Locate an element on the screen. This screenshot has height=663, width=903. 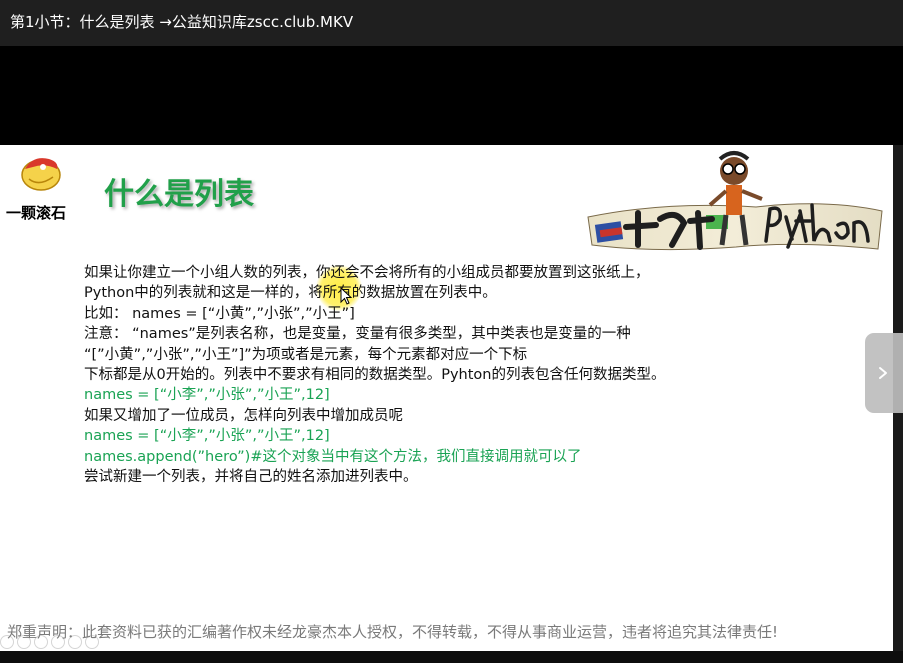
body-line: 尝试新建一个列表，并将自己的姓名添加进列表中。 is located at coordinates (251, 476).